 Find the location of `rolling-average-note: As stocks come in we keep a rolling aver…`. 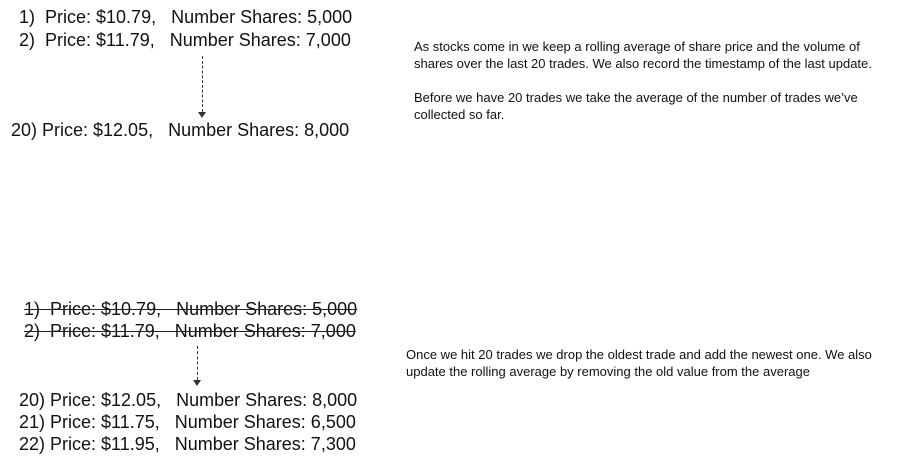

rolling-average-note: As stocks come in we keep a rolling aver… is located at coordinates (656, 80).